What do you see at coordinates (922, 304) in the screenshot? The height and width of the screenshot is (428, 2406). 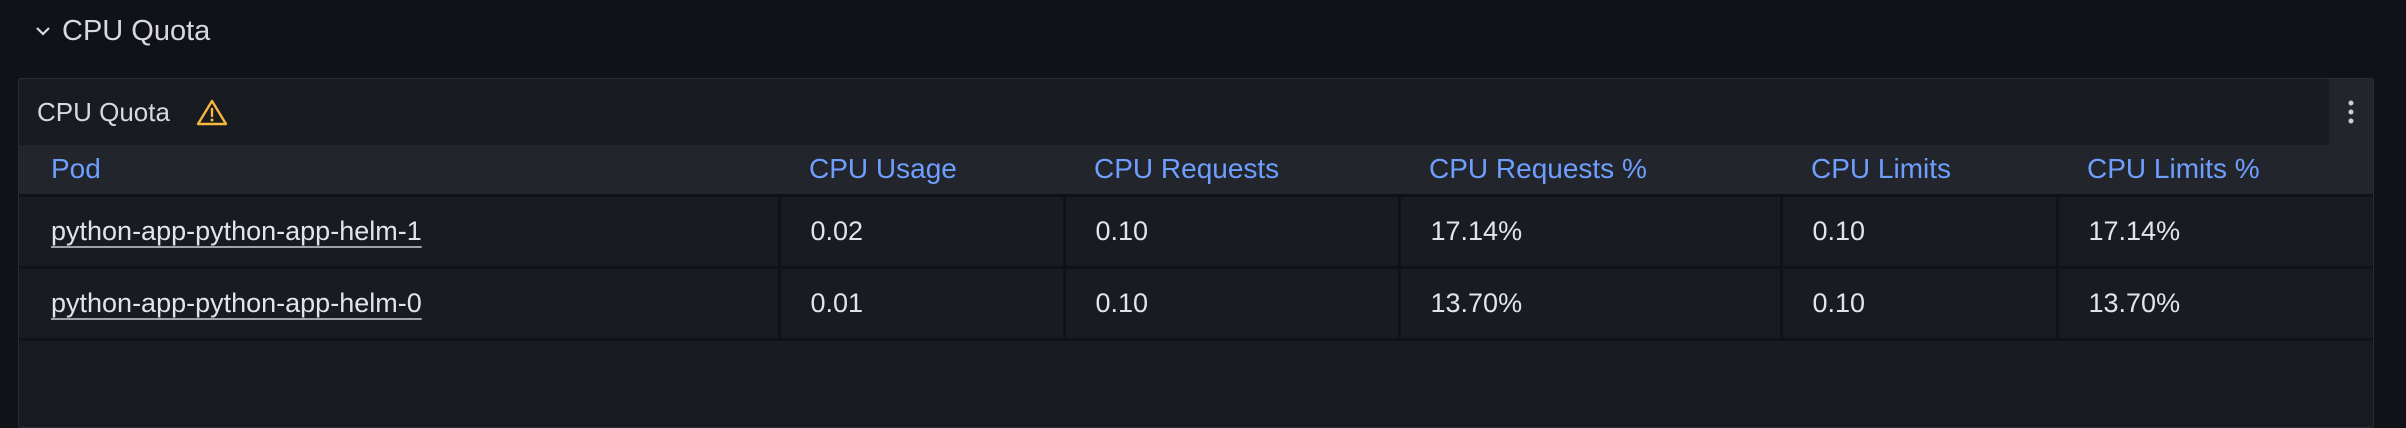 I see `cpu-usage-cell: 0.01` at bounding box center [922, 304].